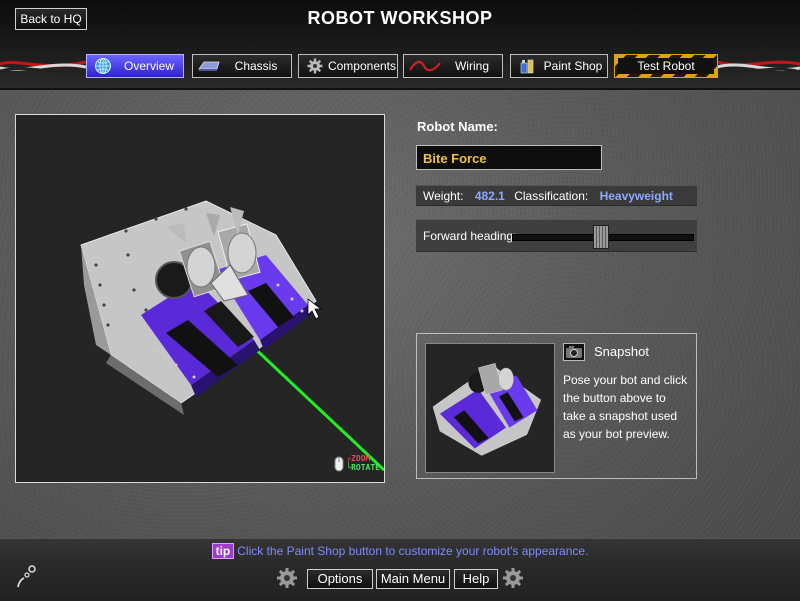 Image resolution: width=800 pixels, height=601 pixels. I want to click on snapshot-robot-image, so click(486, 409).